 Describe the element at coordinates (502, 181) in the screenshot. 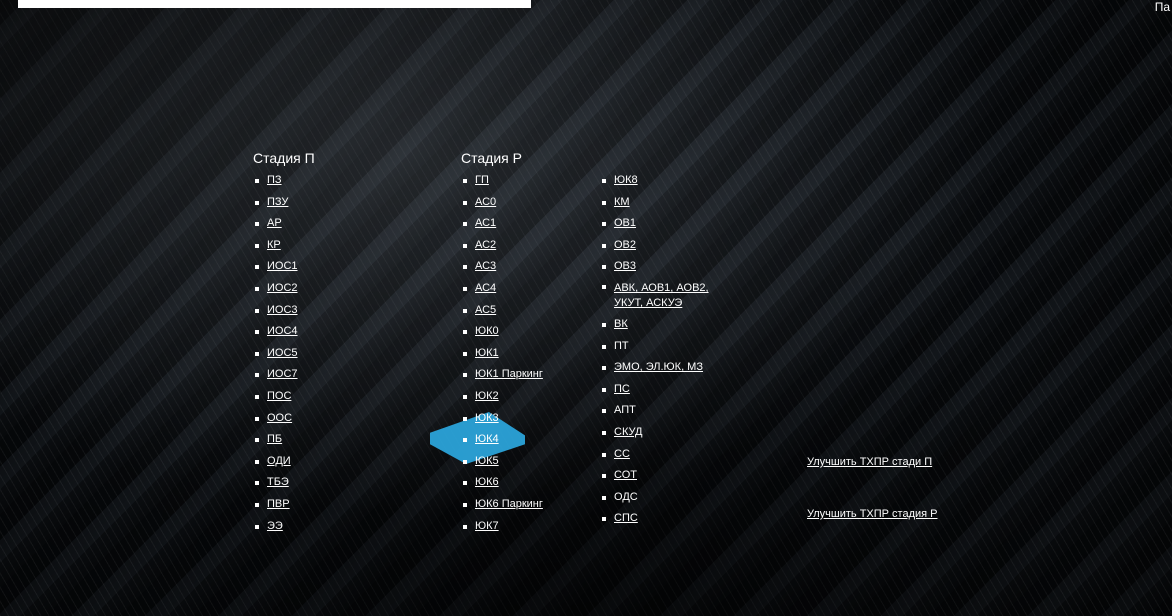

I see `list-item: ГП` at that location.